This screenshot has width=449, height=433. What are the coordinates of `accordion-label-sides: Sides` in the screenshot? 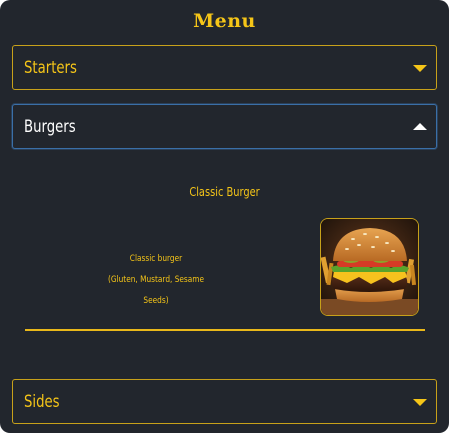 It's located at (42, 401).